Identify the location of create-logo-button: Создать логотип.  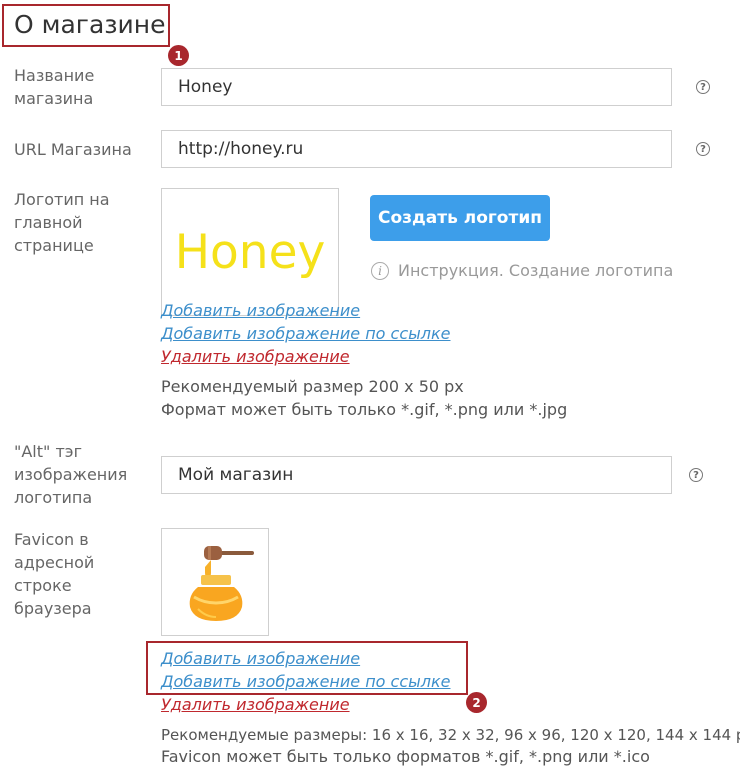
(460, 218).